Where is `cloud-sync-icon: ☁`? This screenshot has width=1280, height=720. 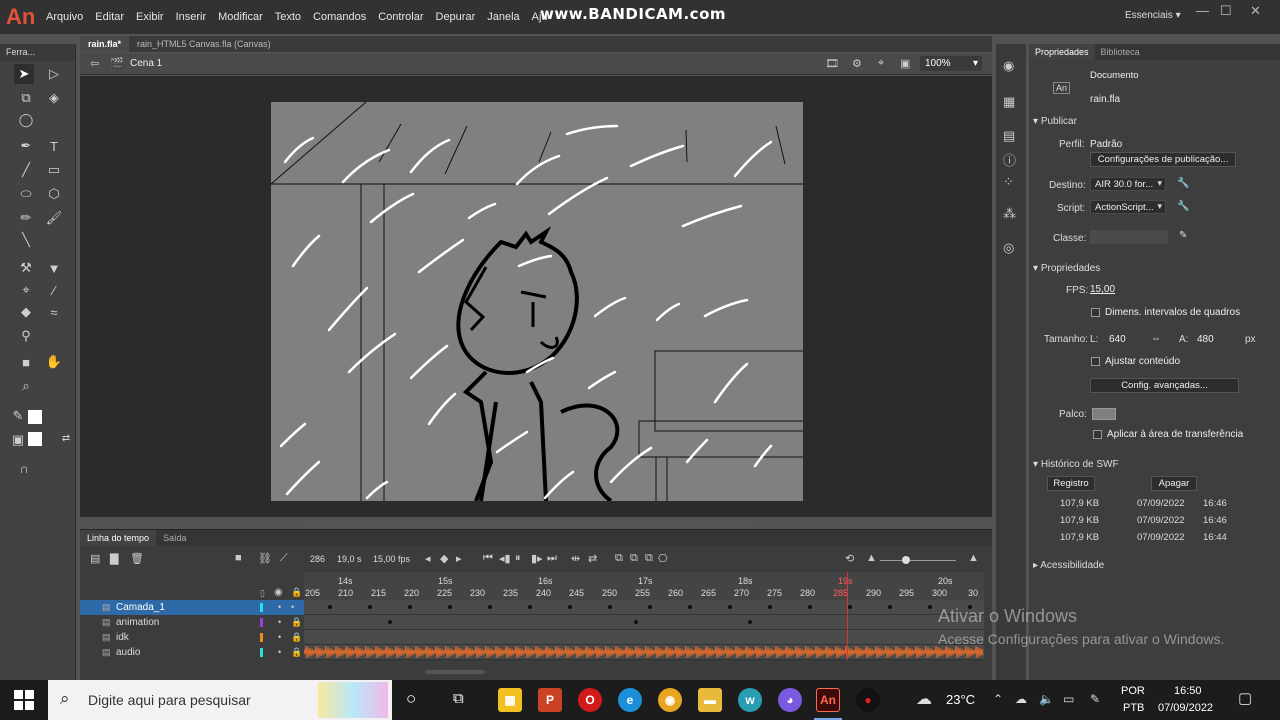
cloud-sync-icon: ☁ is located at coordinates (1021, 699).